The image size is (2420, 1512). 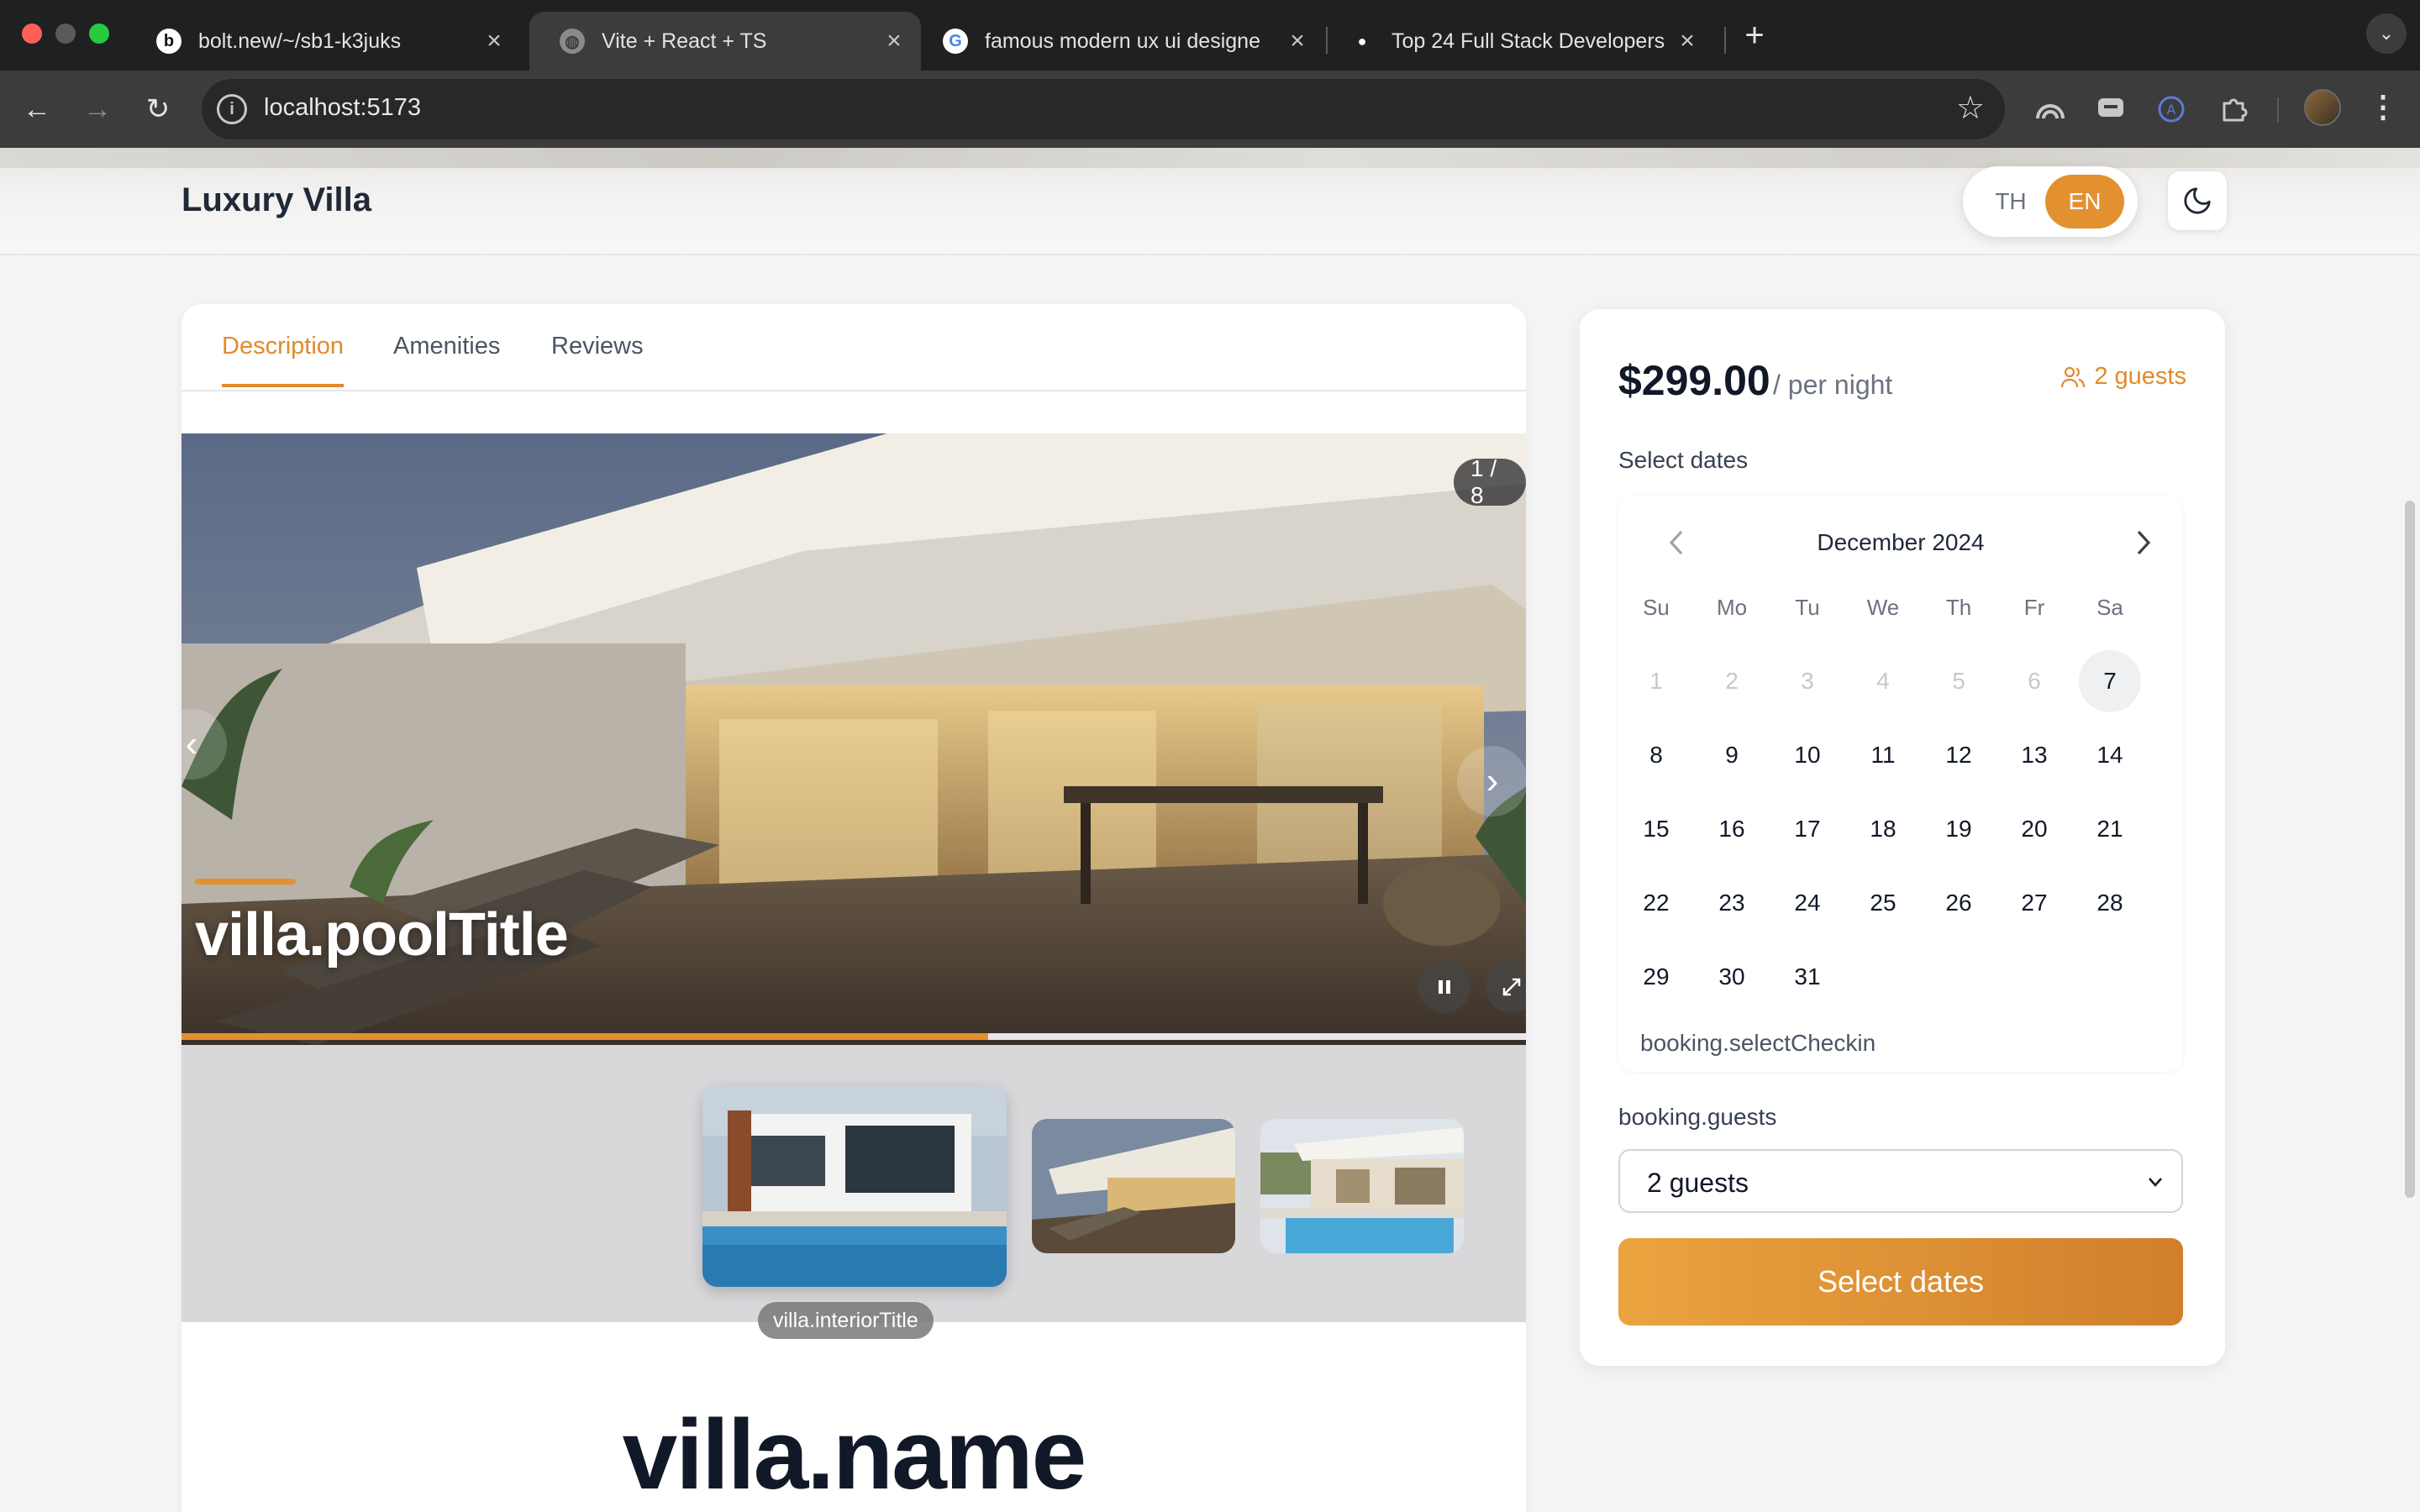 What do you see at coordinates (2085, 201) in the screenshot?
I see `lang-option-en: EN` at bounding box center [2085, 201].